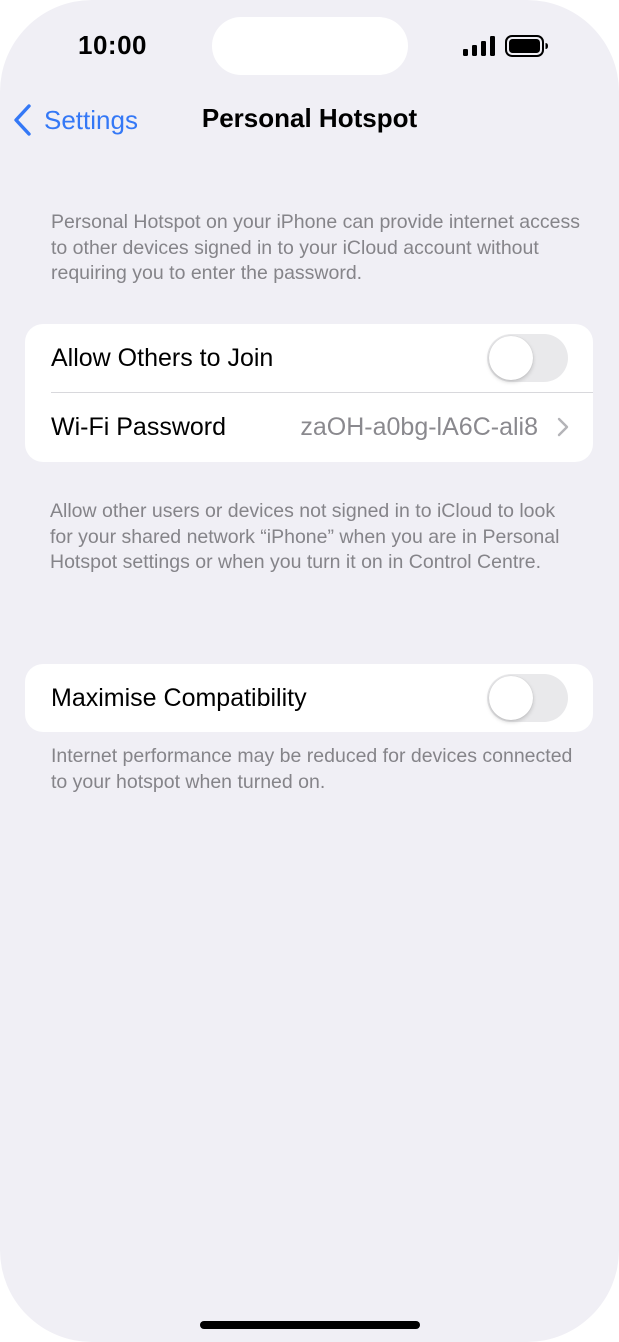 The height and width of the screenshot is (1342, 619). I want to click on compatibility-group: Maximise Compatibility, so click(309, 698).